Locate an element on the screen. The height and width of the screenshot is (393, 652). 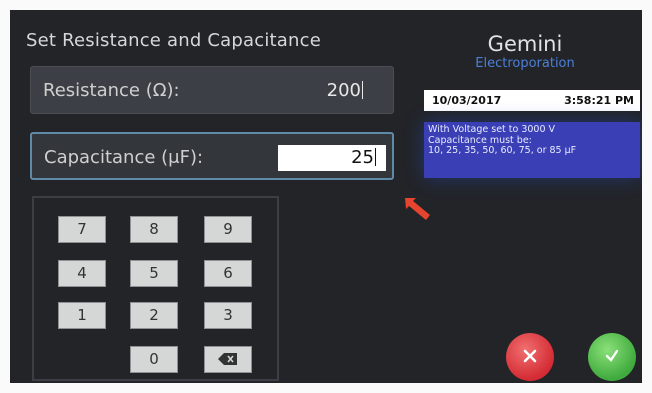
brand-name: Gemini is located at coordinates (525, 44).